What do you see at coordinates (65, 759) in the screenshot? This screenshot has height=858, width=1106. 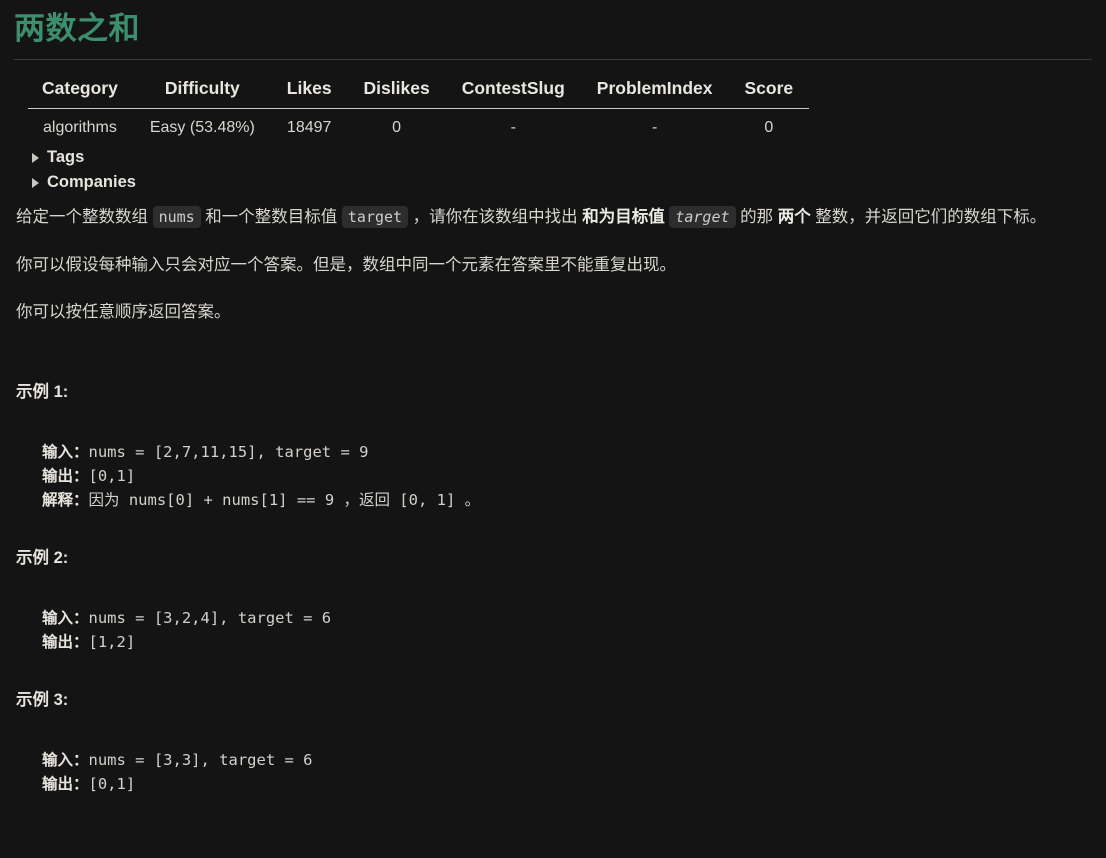 I see `example-3-line-1-label: 输入：` at bounding box center [65, 759].